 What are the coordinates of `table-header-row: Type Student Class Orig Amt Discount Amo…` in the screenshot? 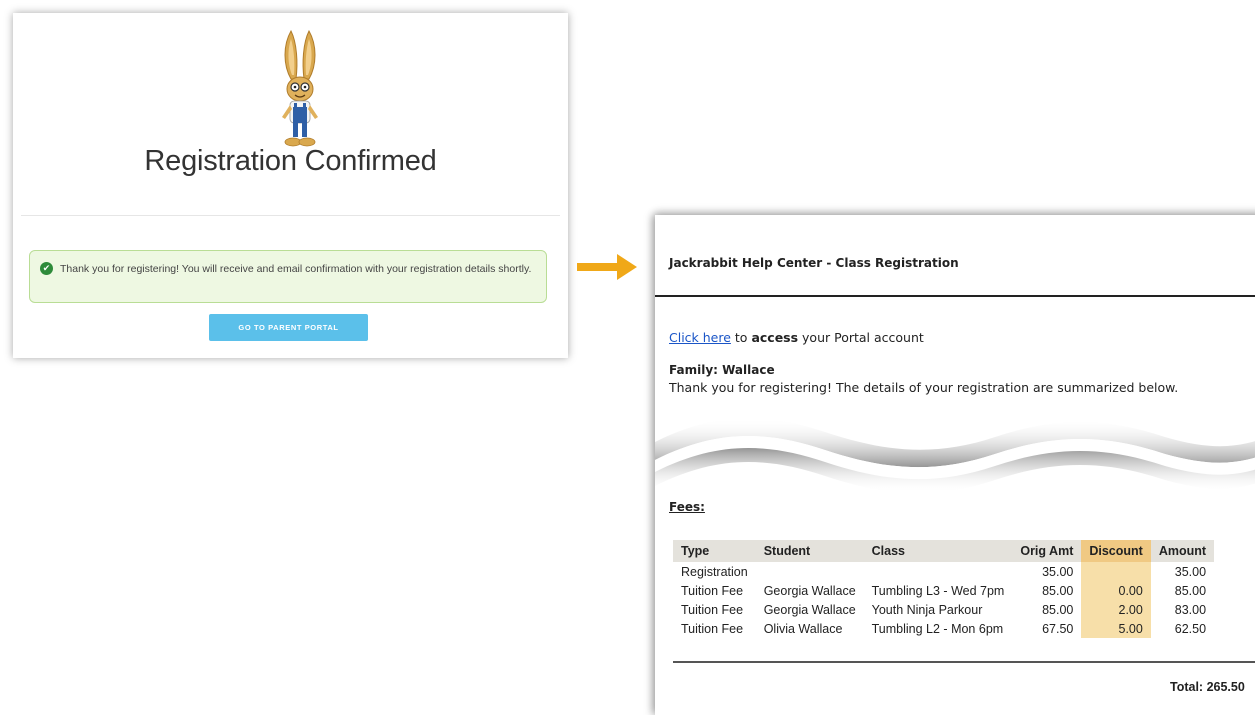 It's located at (944, 551).